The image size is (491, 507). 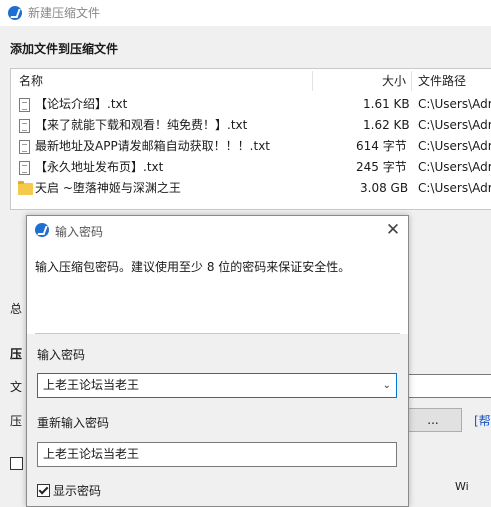 What do you see at coordinates (217, 454) in the screenshot?
I see `confirm-password-input: 上老王论坛当老王` at bounding box center [217, 454].